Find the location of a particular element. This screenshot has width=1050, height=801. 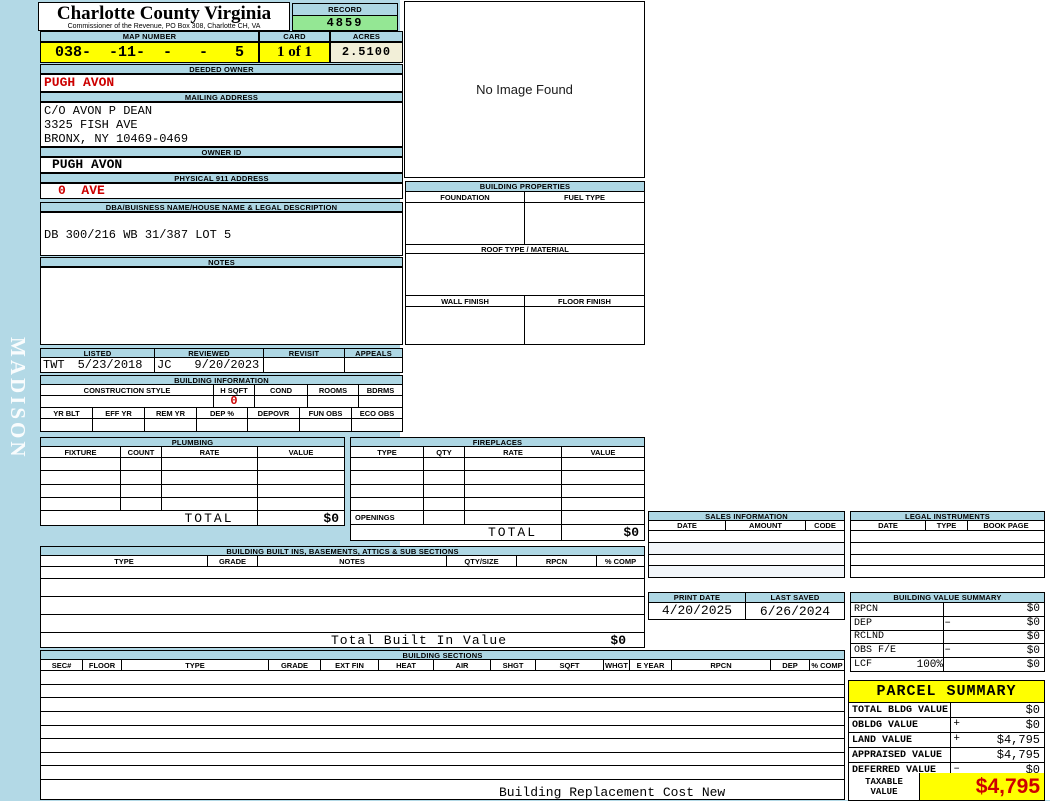

built-ins-total-label: Total Built In Value is located at coordinates (419, 640).